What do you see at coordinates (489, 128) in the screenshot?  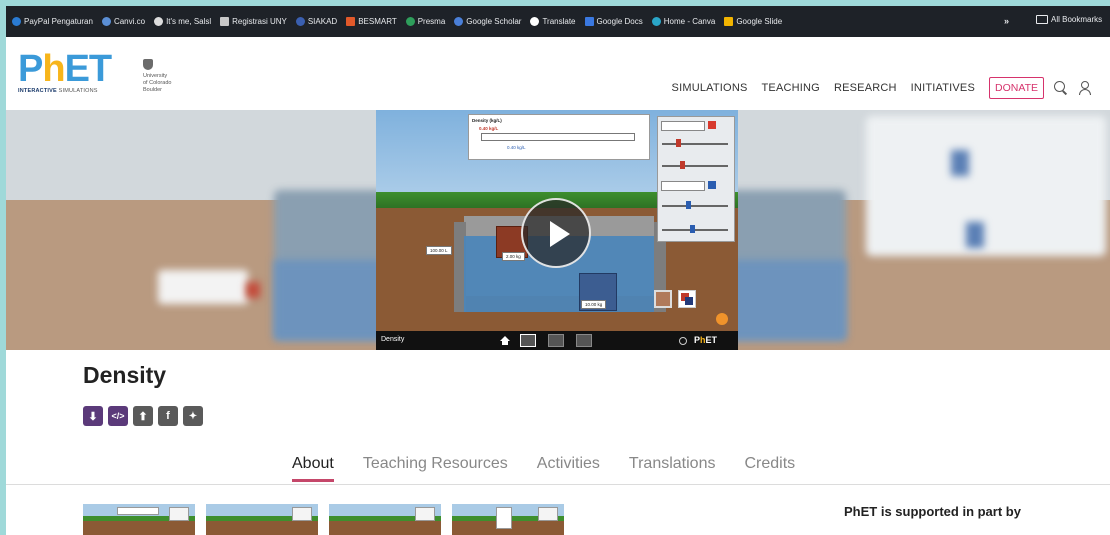 I see `density-value: 0.40 kg/L` at bounding box center [489, 128].